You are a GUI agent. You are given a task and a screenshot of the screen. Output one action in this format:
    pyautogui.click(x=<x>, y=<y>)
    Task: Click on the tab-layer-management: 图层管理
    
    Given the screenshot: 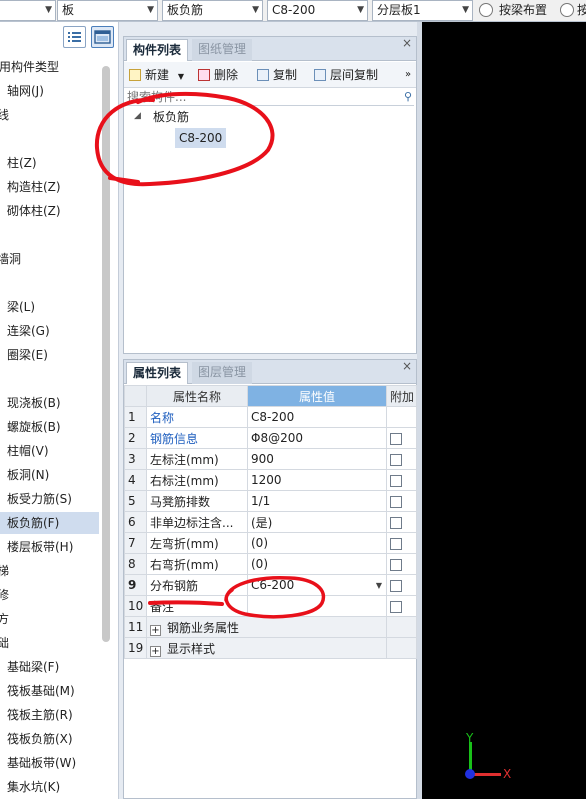 What is the action you would take?
    pyautogui.click(x=222, y=373)
    